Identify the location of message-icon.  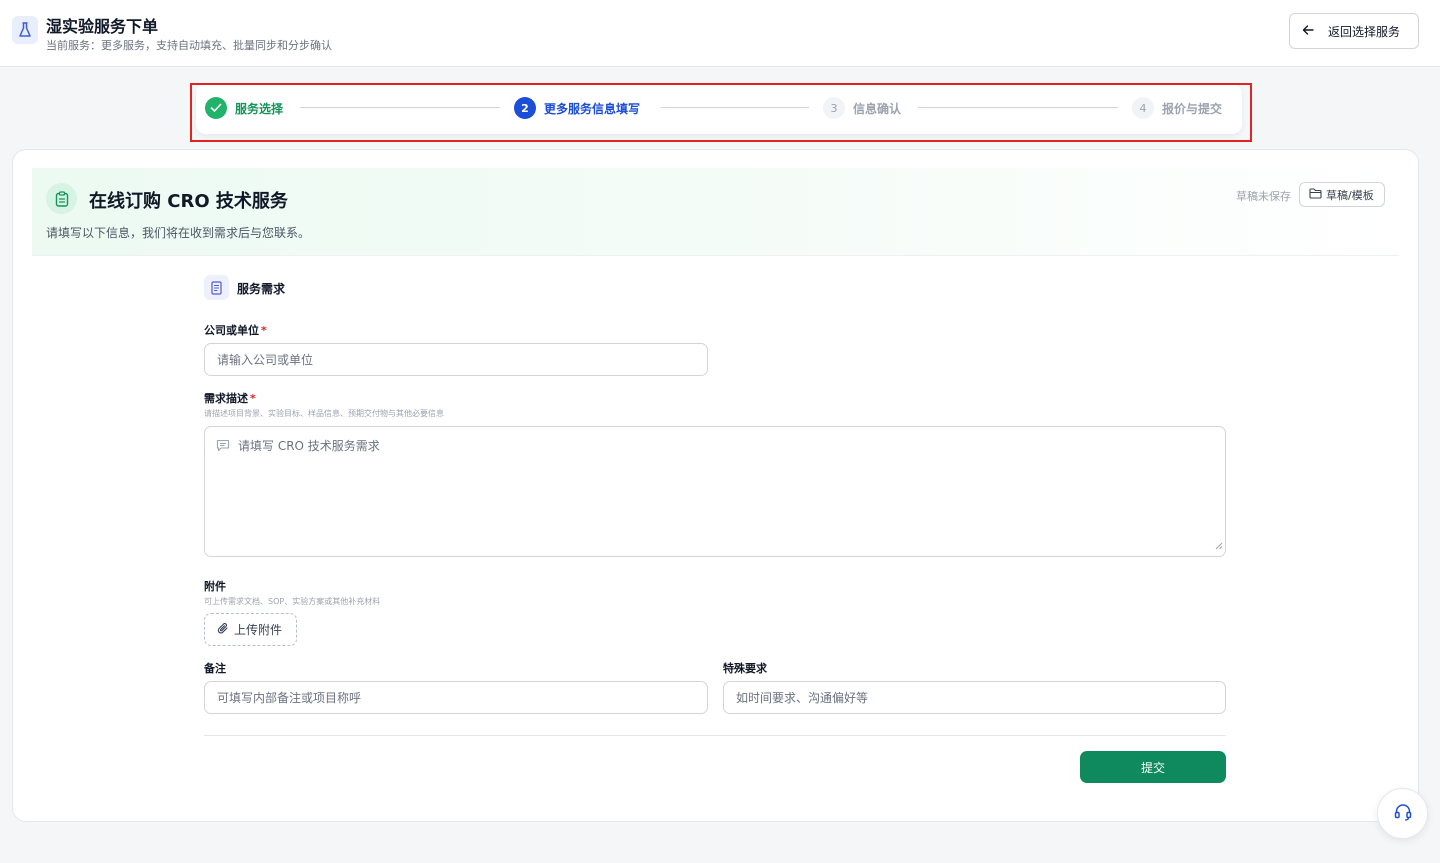
(223, 446).